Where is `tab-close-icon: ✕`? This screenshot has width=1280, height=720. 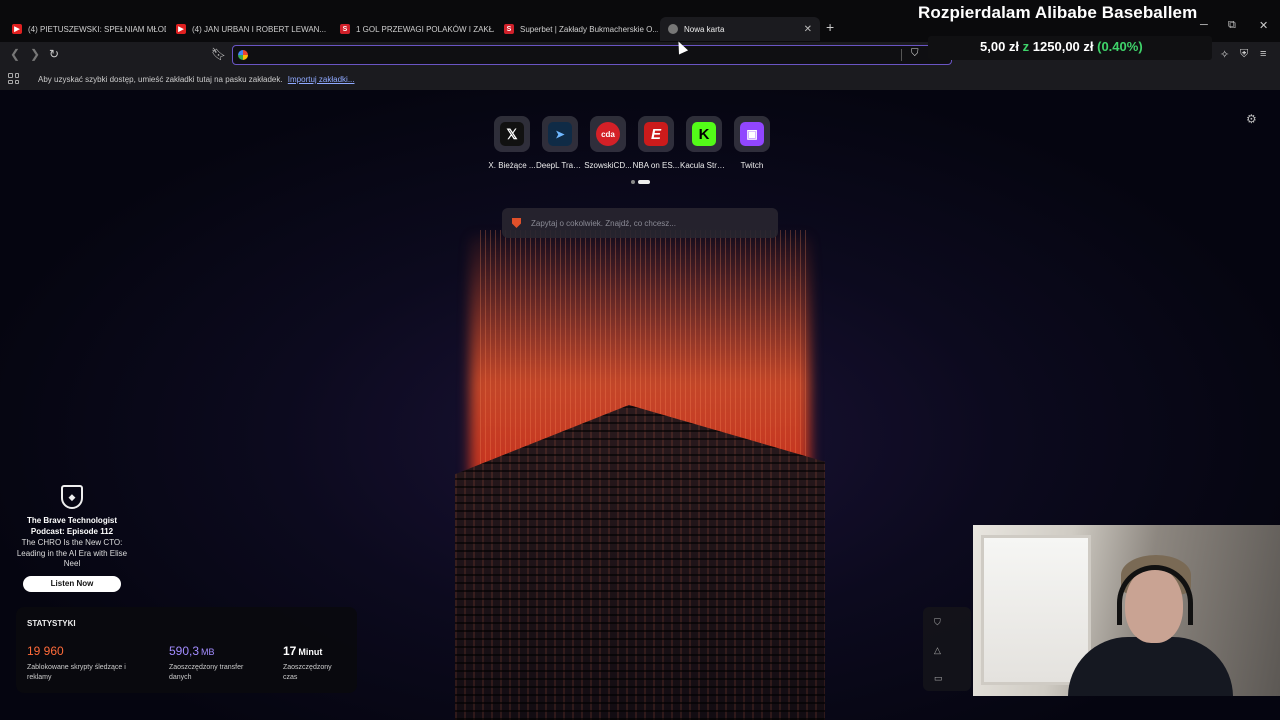
tab-close-icon: ✕ is located at coordinates (808, 29).